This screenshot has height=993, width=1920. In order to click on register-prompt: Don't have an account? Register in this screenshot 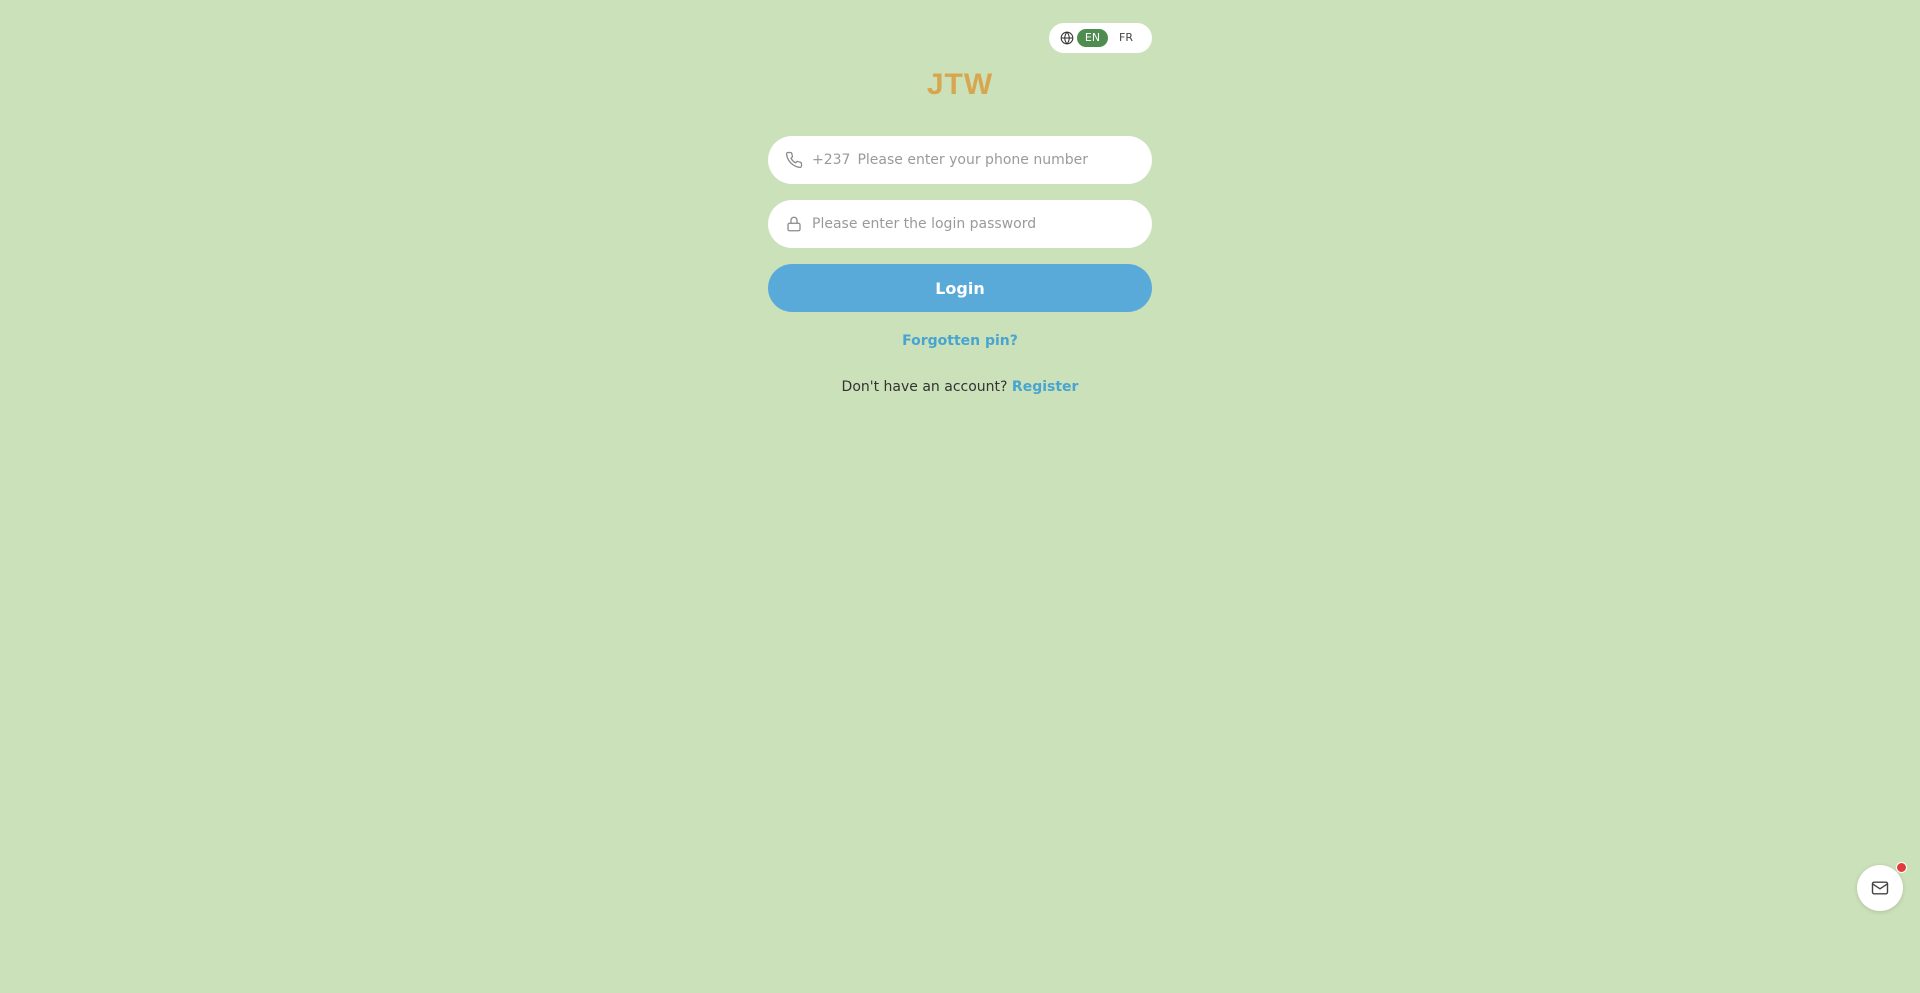, I will do `click(960, 387)`.